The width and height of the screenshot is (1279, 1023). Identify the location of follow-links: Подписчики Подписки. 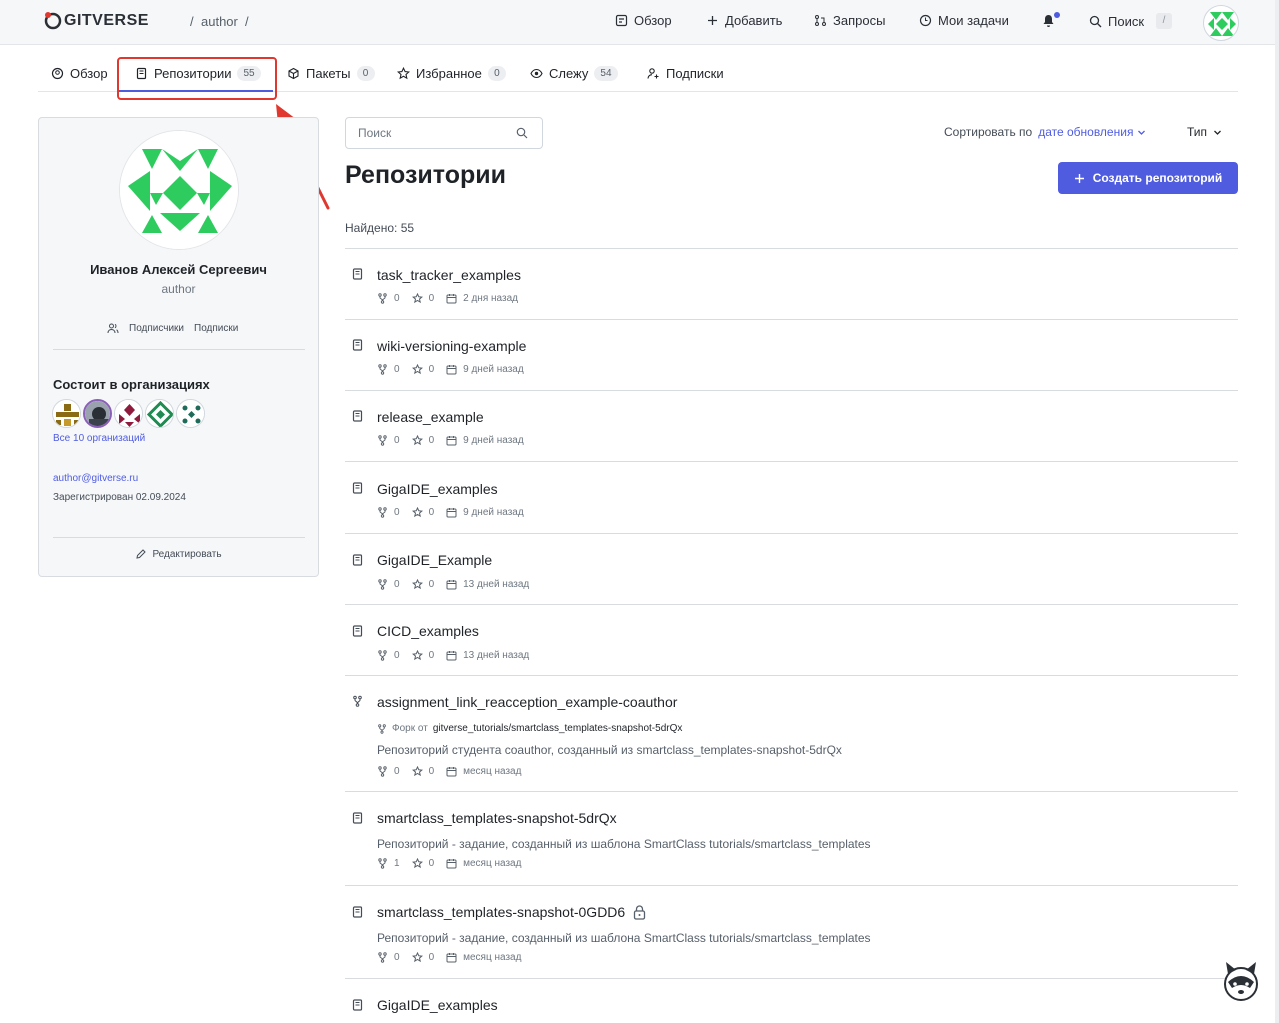
(172, 328).